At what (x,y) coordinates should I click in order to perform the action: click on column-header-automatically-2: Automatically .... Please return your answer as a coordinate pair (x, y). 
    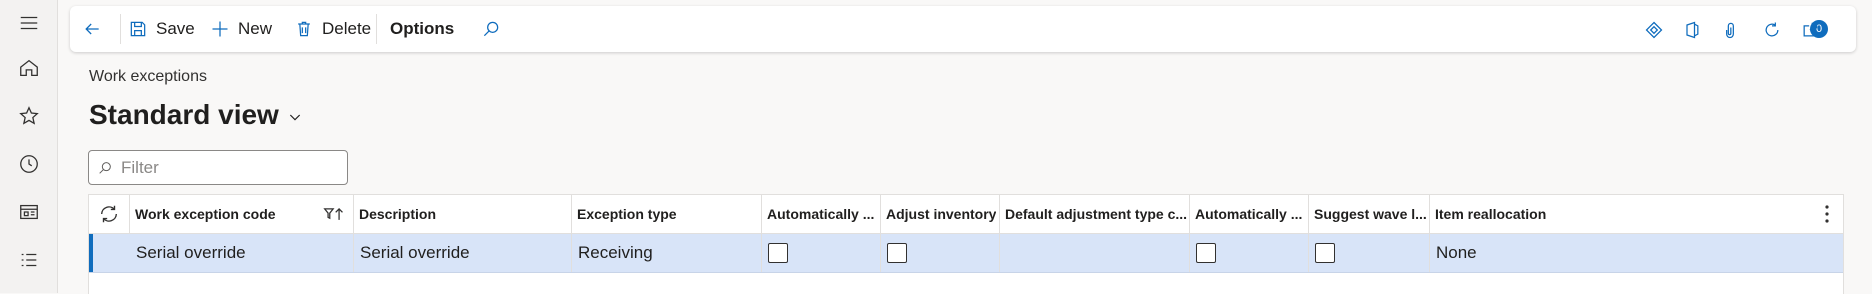
    Looking at the image, I should click on (1249, 214).